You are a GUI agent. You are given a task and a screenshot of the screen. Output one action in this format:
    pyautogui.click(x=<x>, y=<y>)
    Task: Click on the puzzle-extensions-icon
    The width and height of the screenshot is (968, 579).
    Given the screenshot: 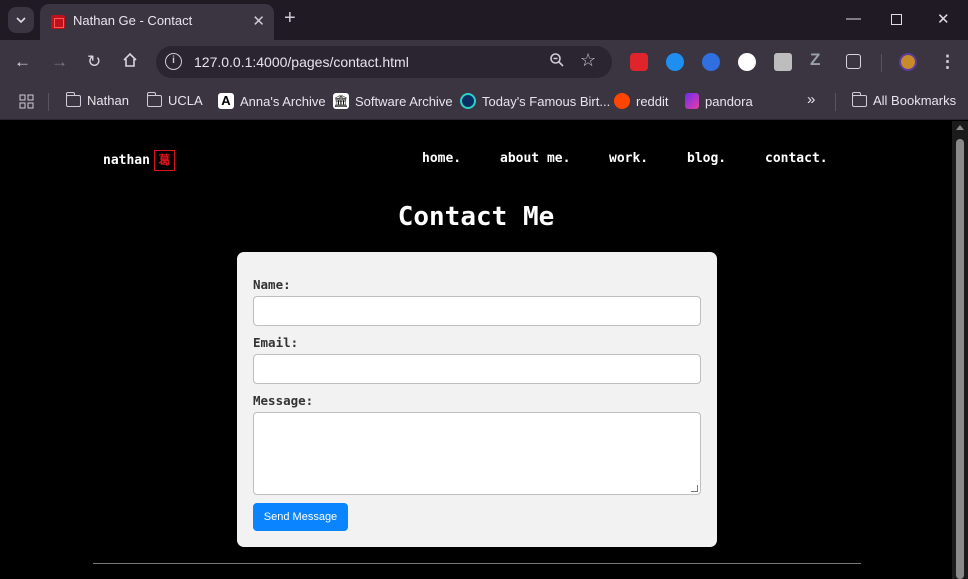 What is the action you would take?
    pyautogui.click(x=853, y=61)
    